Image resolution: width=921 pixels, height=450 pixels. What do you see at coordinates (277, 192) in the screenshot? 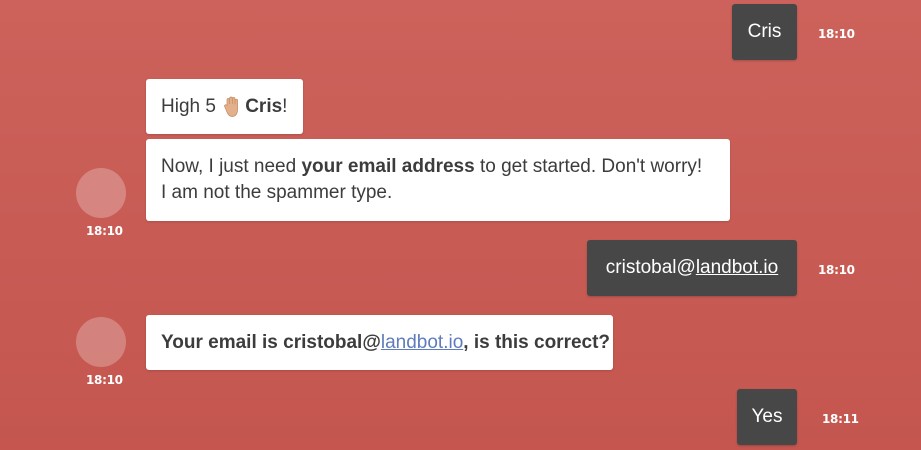
I see `bot-message-line2: I am not the spammer type.` at bounding box center [277, 192].